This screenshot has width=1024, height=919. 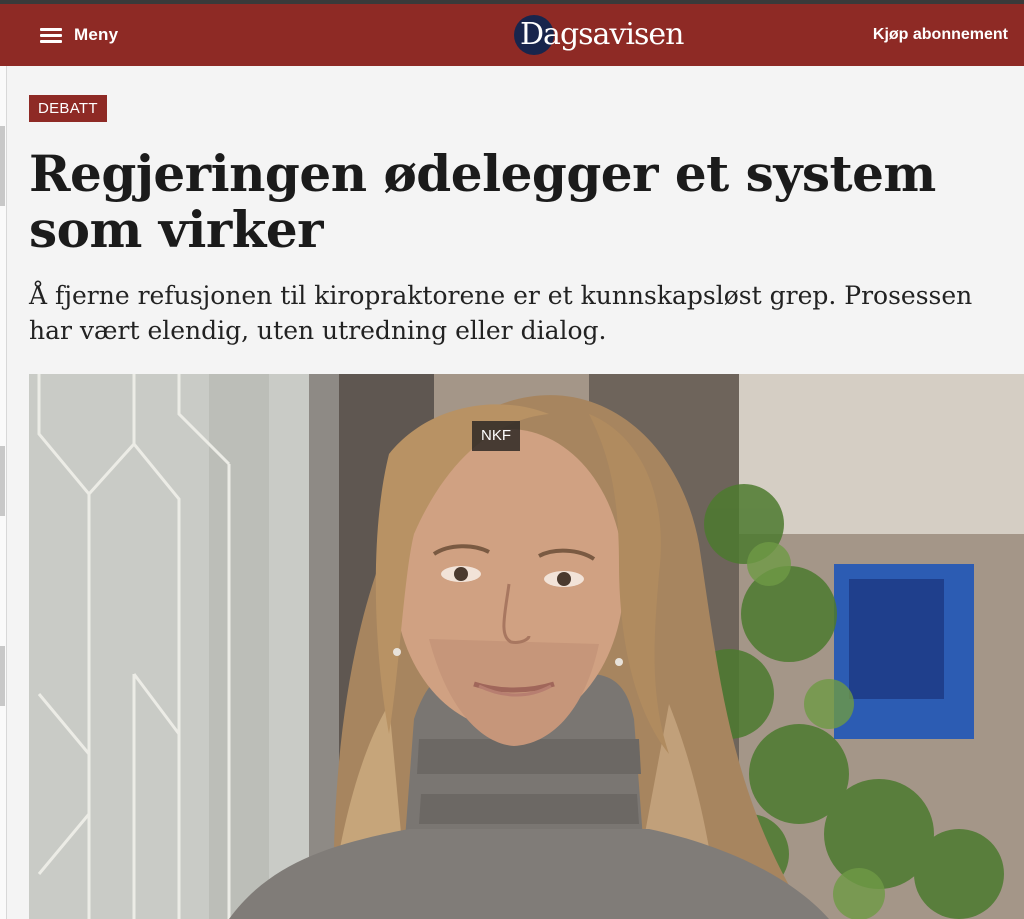 I want to click on hamburger-icon, so click(x=51, y=35).